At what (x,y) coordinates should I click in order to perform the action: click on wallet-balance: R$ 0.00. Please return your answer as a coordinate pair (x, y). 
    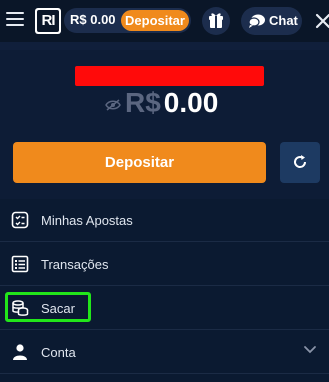
    Looking at the image, I should click on (171, 103).